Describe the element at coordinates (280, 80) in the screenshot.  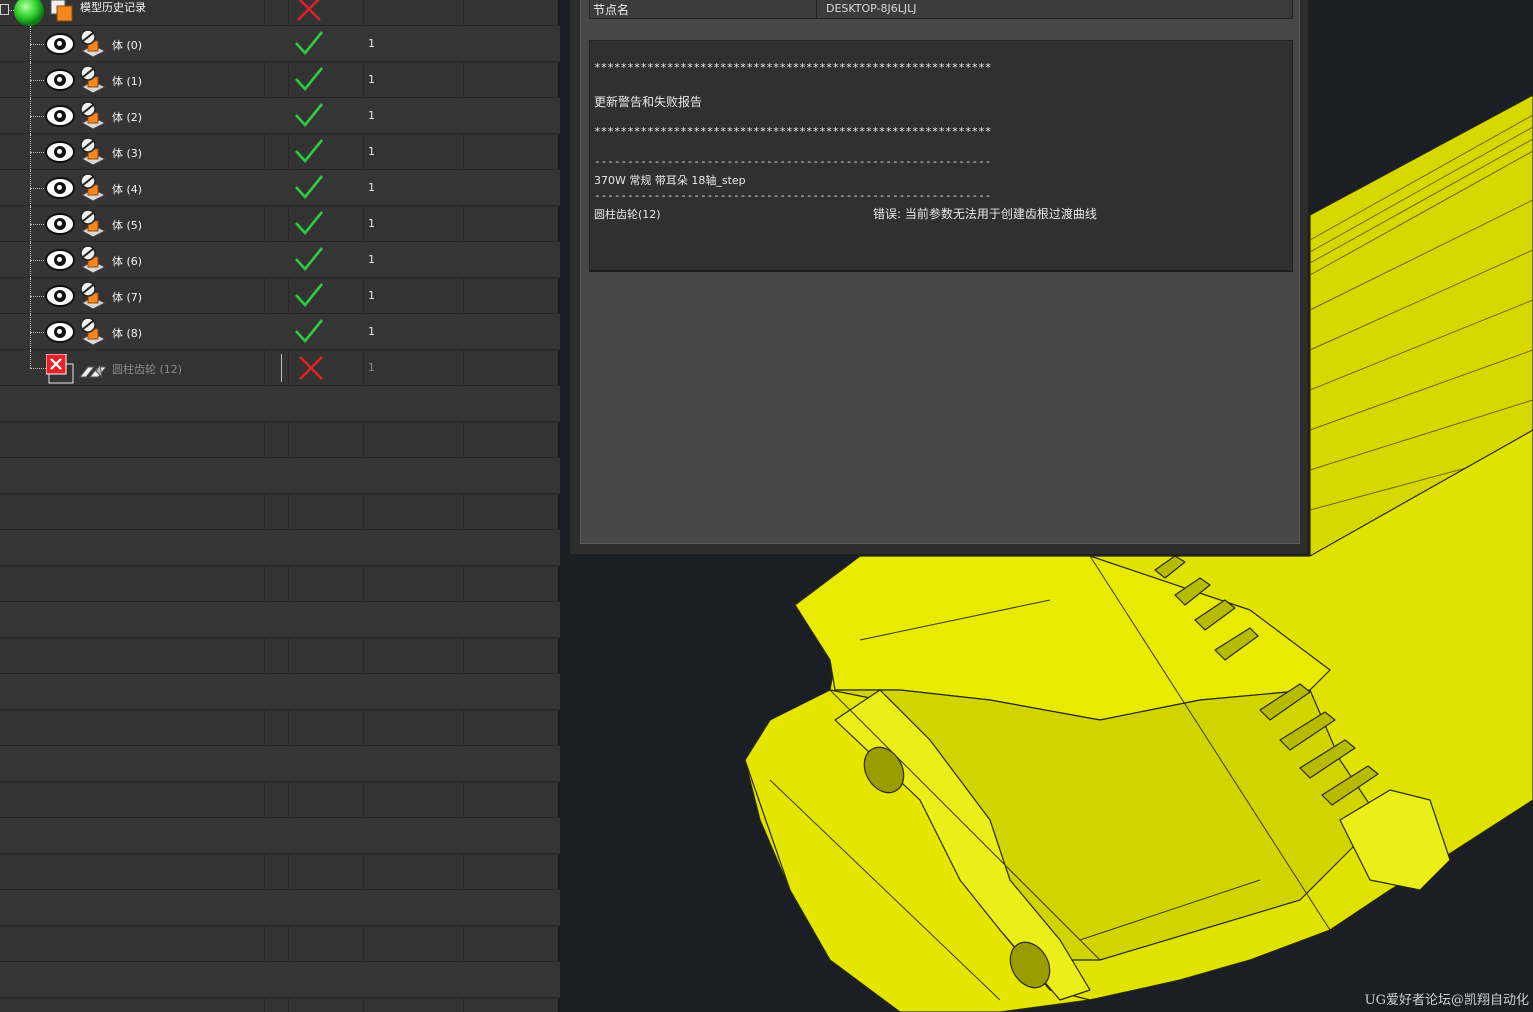
I see `tree-row: 体 (1) 1` at that location.